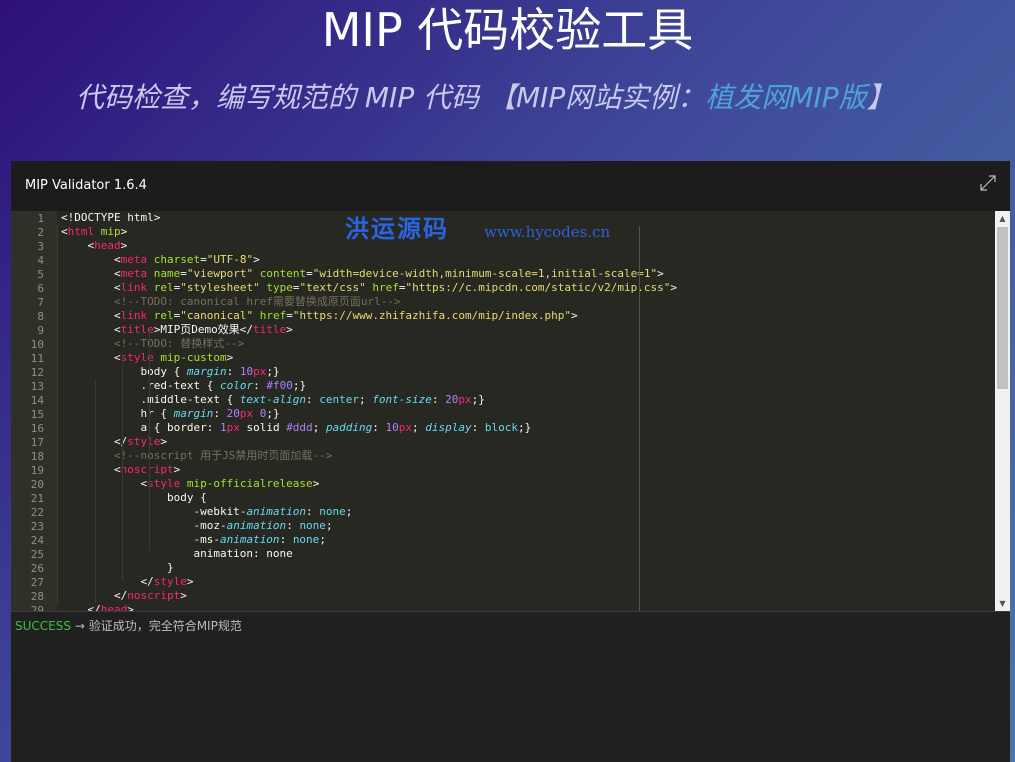 This screenshot has width=1015, height=762. Describe the element at coordinates (528, 554) in the screenshot. I see `code-line: animation: none` at that location.